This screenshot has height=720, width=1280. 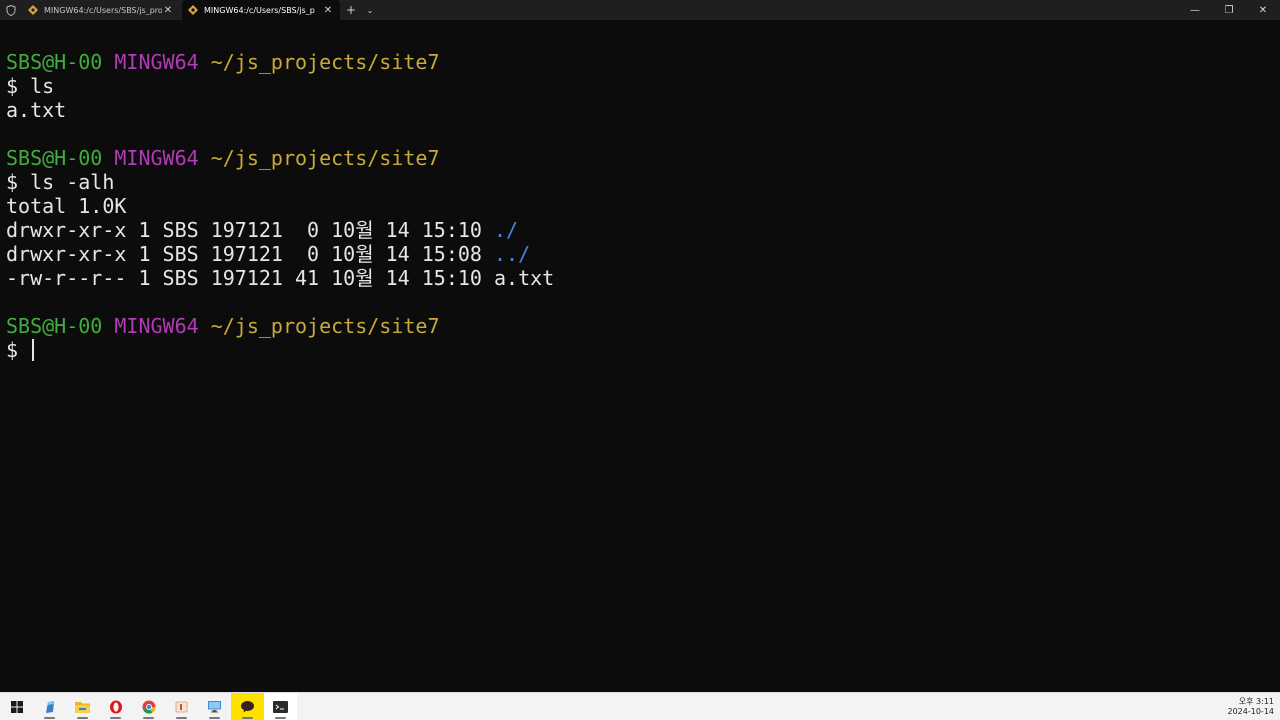 What do you see at coordinates (11, 10) in the screenshot?
I see `shield-icon` at bounding box center [11, 10].